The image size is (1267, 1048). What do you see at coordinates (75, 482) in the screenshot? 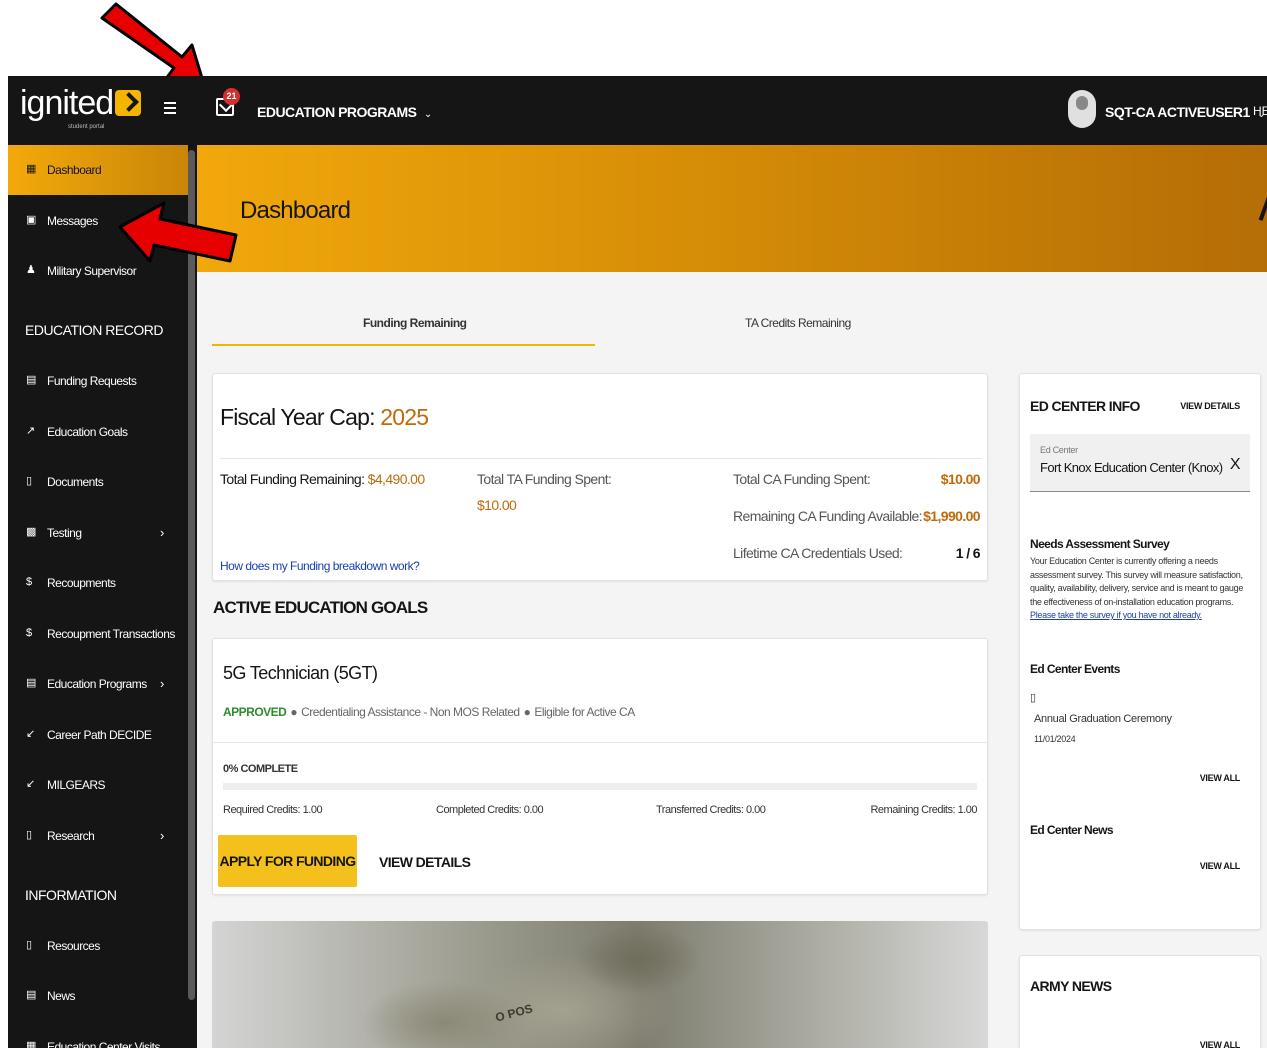
I see `sidebar-item-label: Documents` at bounding box center [75, 482].